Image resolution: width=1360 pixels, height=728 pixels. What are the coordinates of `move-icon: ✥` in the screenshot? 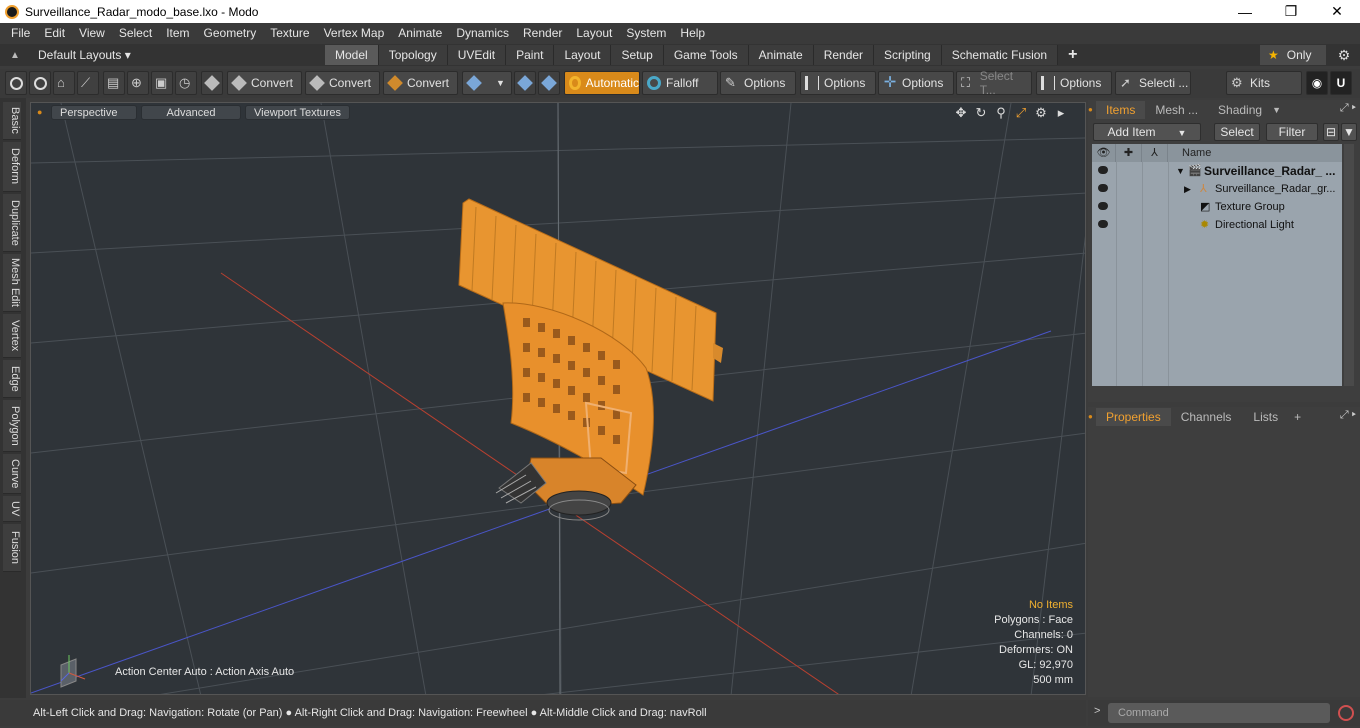 It's located at (961, 113).